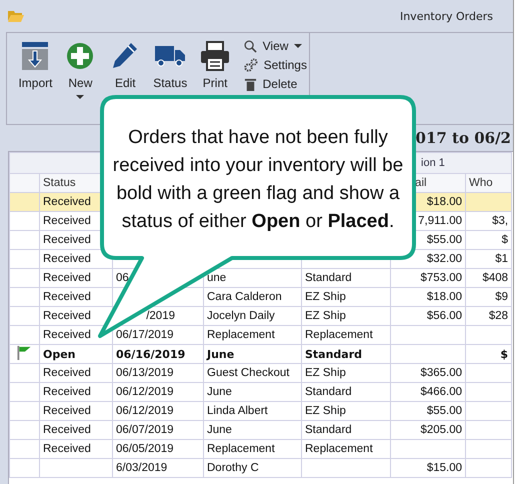 The image size is (528, 484). I want to click on toolbar-button: View, so click(275, 46).